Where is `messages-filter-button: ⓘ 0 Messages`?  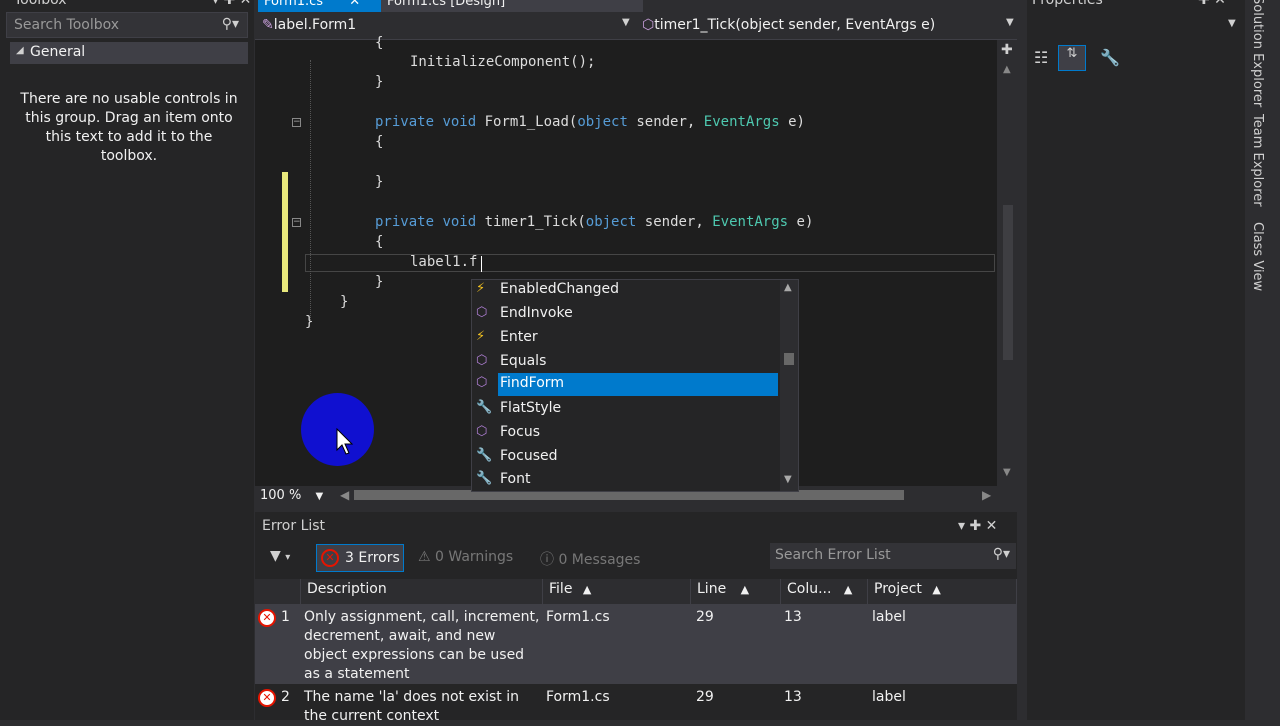 messages-filter-button: ⓘ 0 Messages is located at coordinates (590, 559).